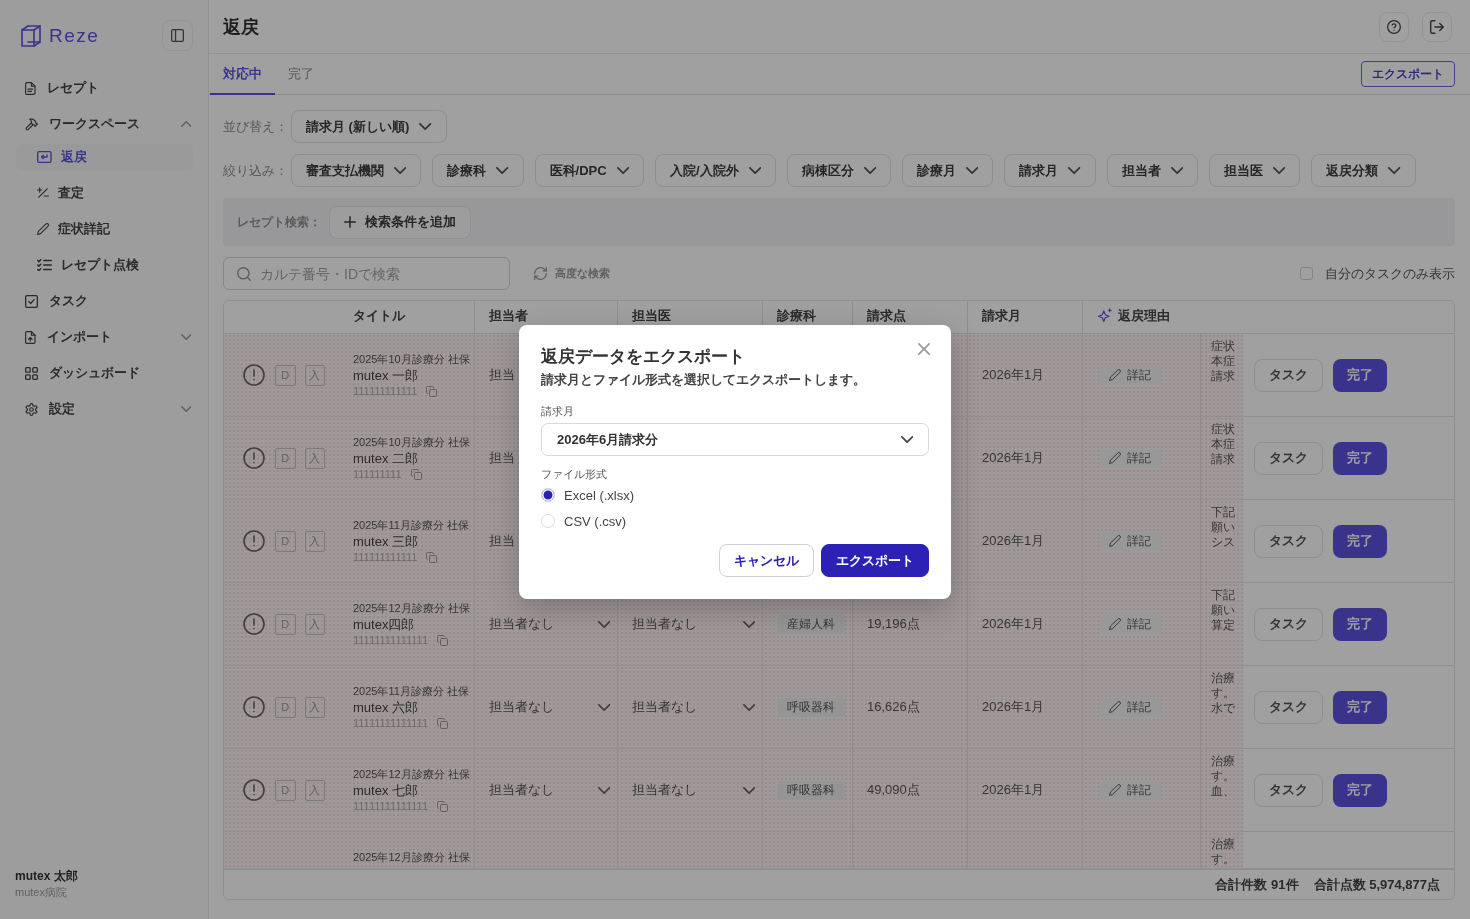 Image resolution: width=1470 pixels, height=919 pixels. I want to click on help-button, so click(1394, 26).